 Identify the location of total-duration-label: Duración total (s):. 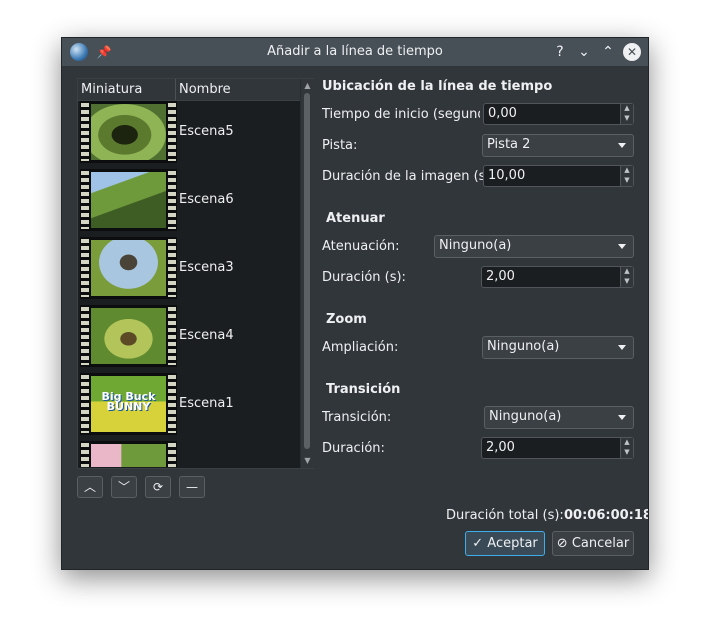
(505, 515).